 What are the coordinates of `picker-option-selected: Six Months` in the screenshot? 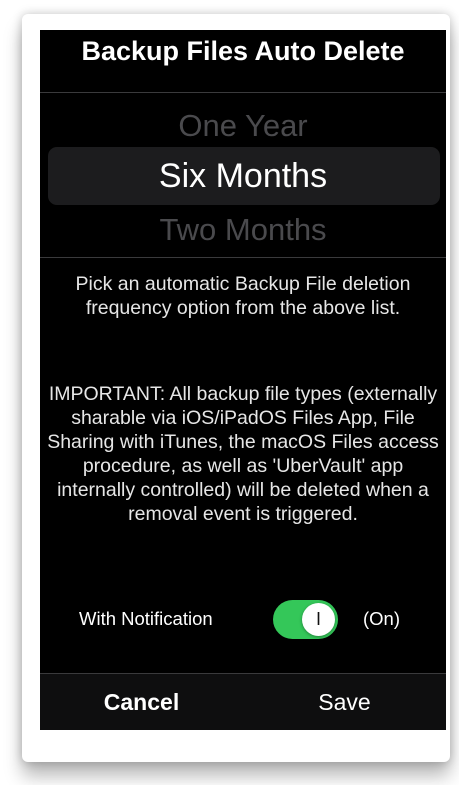 It's located at (243, 176).